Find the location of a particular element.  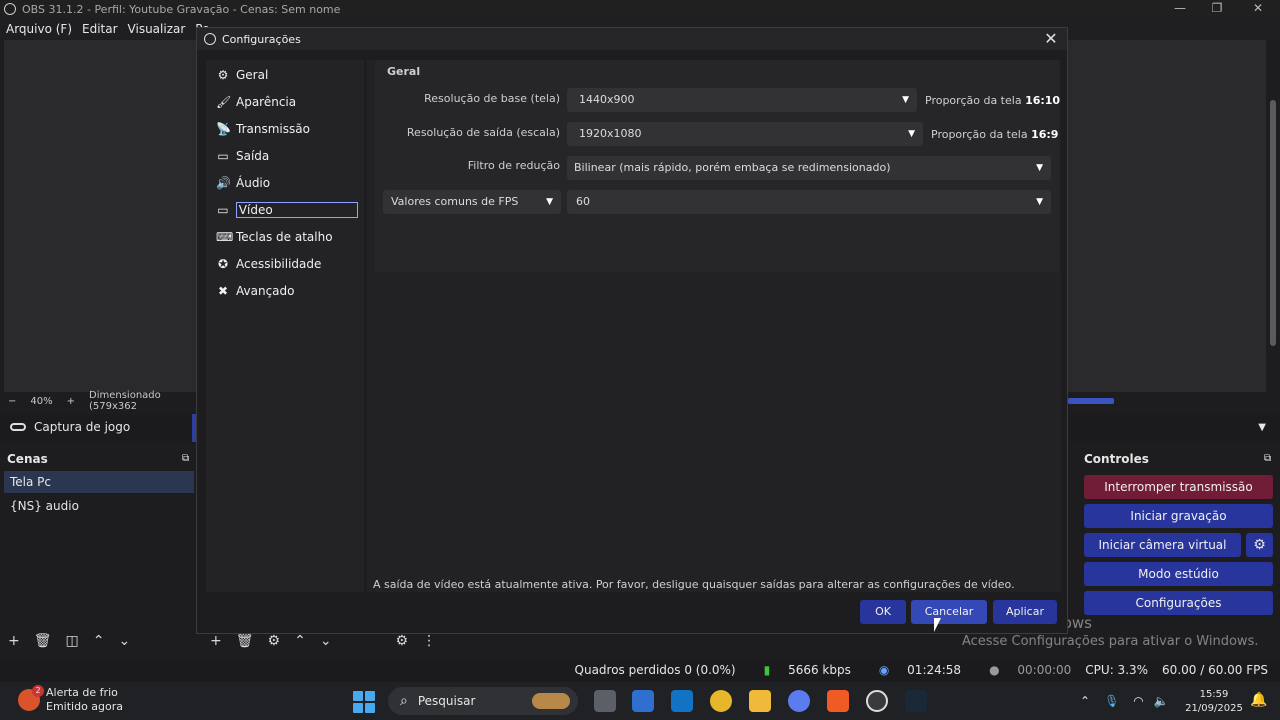

source-up-icon: ⌃ is located at coordinates (300, 641).